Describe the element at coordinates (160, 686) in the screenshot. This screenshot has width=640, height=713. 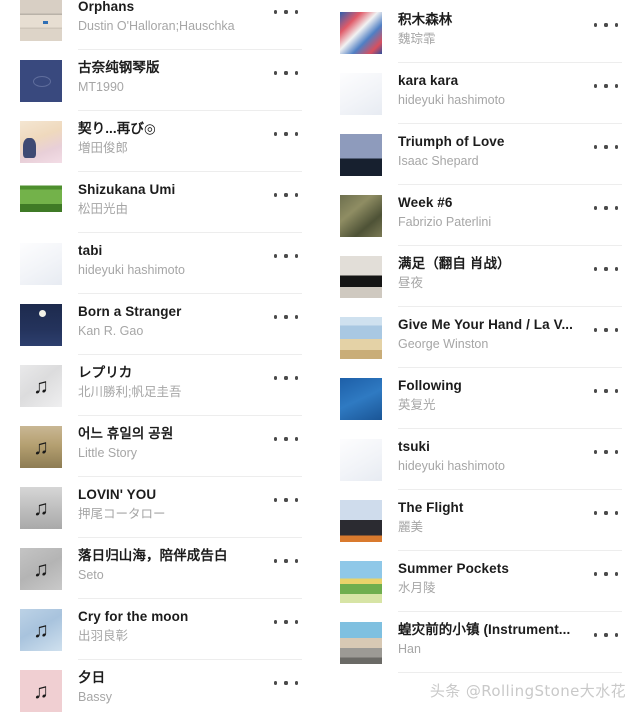
I see `song-row: ♫ 夕日 Bassy` at that location.